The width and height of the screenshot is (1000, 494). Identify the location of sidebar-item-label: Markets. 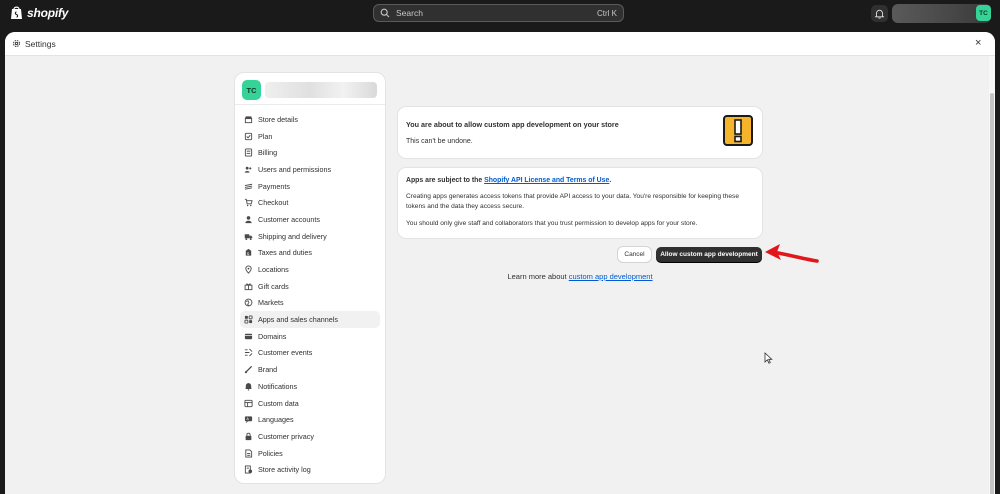
(271, 303).